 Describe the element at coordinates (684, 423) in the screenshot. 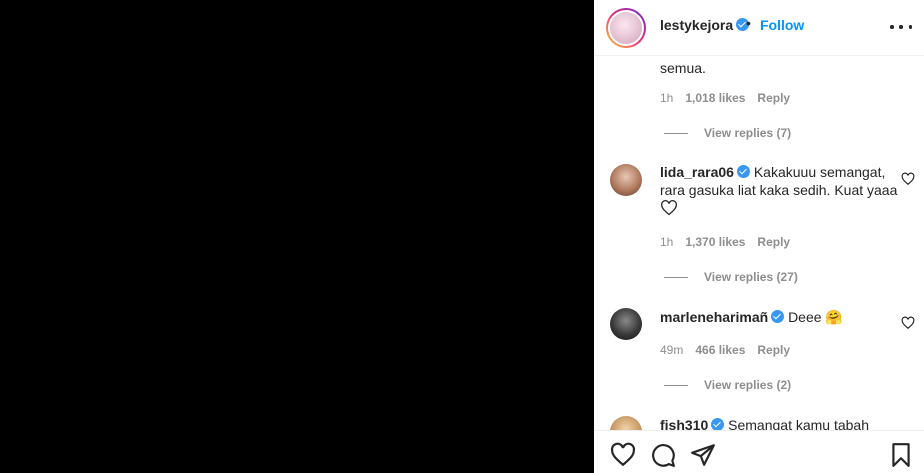

I see `commenter-username: fish310` at that location.